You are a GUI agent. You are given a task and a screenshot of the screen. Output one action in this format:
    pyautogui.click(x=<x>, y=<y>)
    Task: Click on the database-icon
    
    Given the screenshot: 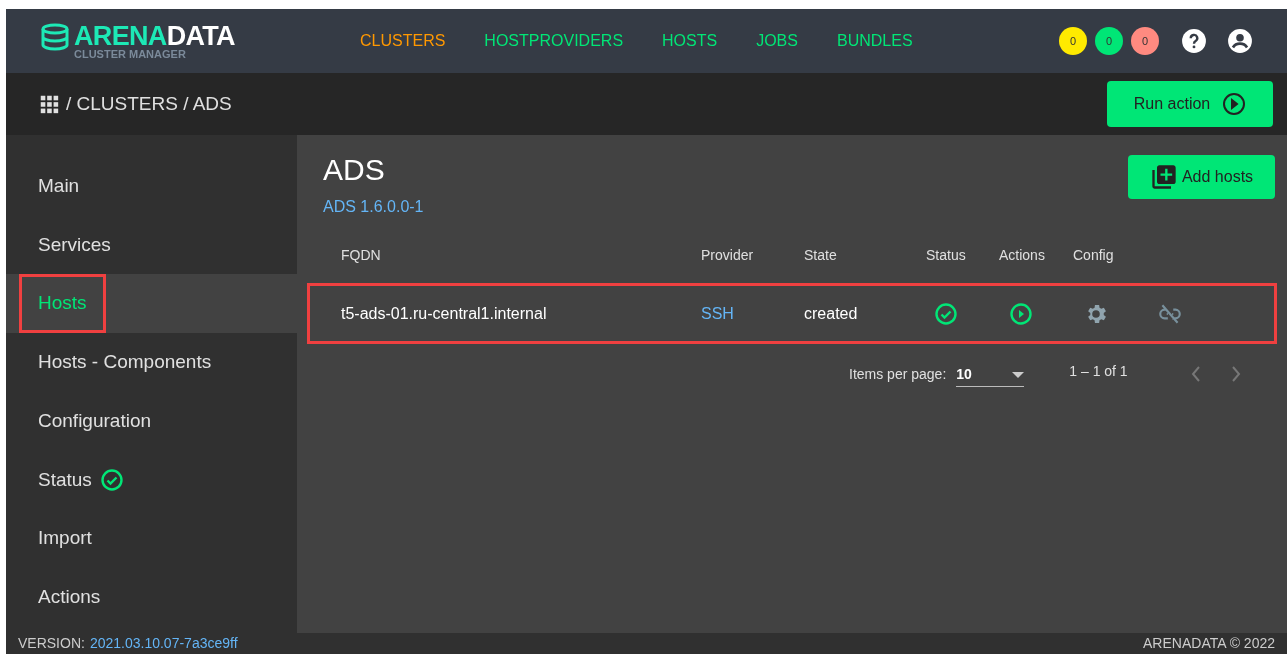 What is the action you would take?
    pyautogui.click(x=55, y=36)
    